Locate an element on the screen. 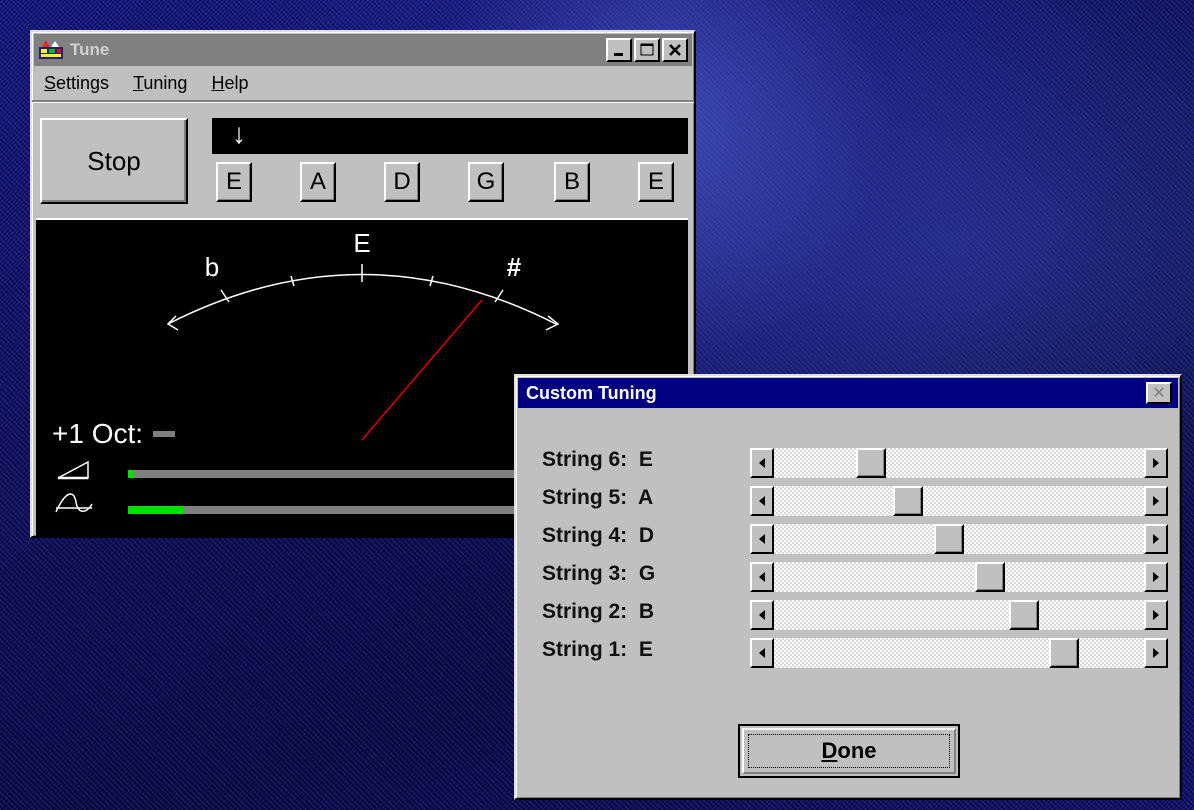  custom-tuning-title: Custom Tuning is located at coordinates (591, 392).